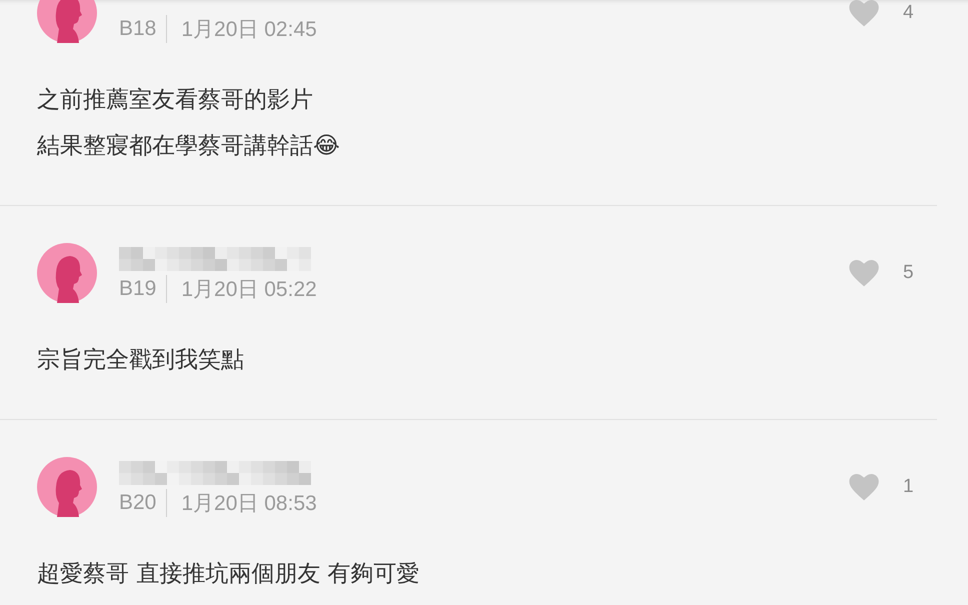 Image resolution: width=968 pixels, height=605 pixels. Describe the element at coordinates (249, 290) in the screenshot. I see `post-time: 1月20日 05:22` at that location.